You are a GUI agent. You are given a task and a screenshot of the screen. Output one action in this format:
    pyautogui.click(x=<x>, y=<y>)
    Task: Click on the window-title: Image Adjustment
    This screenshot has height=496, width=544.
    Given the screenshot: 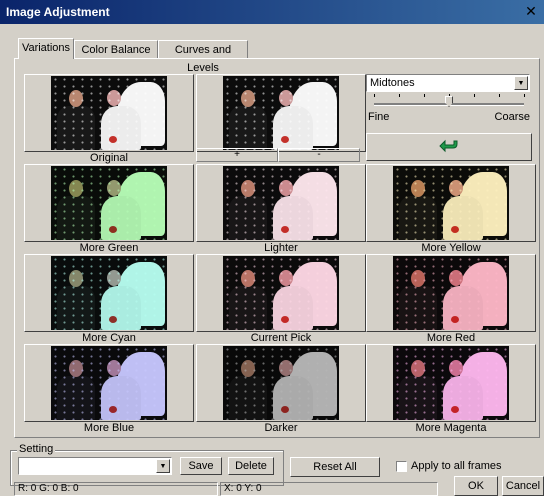 What is the action you would take?
    pyautogui.click(x=58, y=12)
    